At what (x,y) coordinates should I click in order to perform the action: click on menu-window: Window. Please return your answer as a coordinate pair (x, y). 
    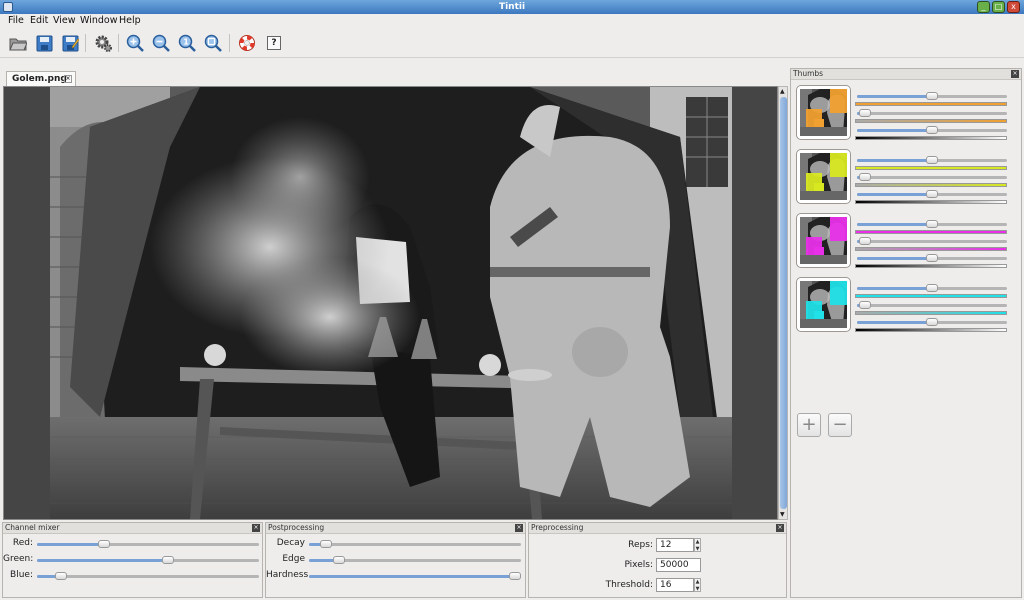
    Looking at the image, I should click on (98, 20).